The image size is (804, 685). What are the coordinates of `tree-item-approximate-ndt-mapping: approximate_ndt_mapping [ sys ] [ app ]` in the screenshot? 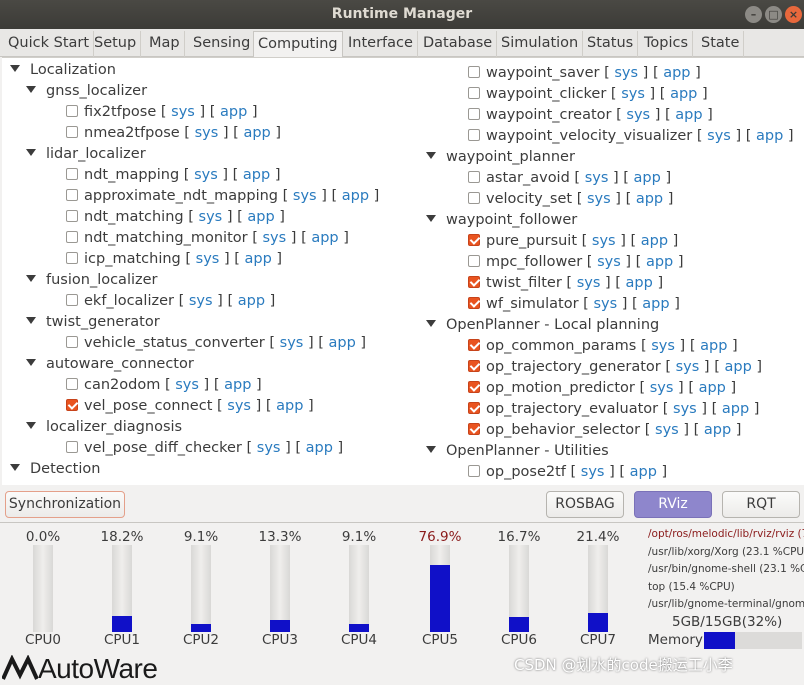 It's located at (222, 196).